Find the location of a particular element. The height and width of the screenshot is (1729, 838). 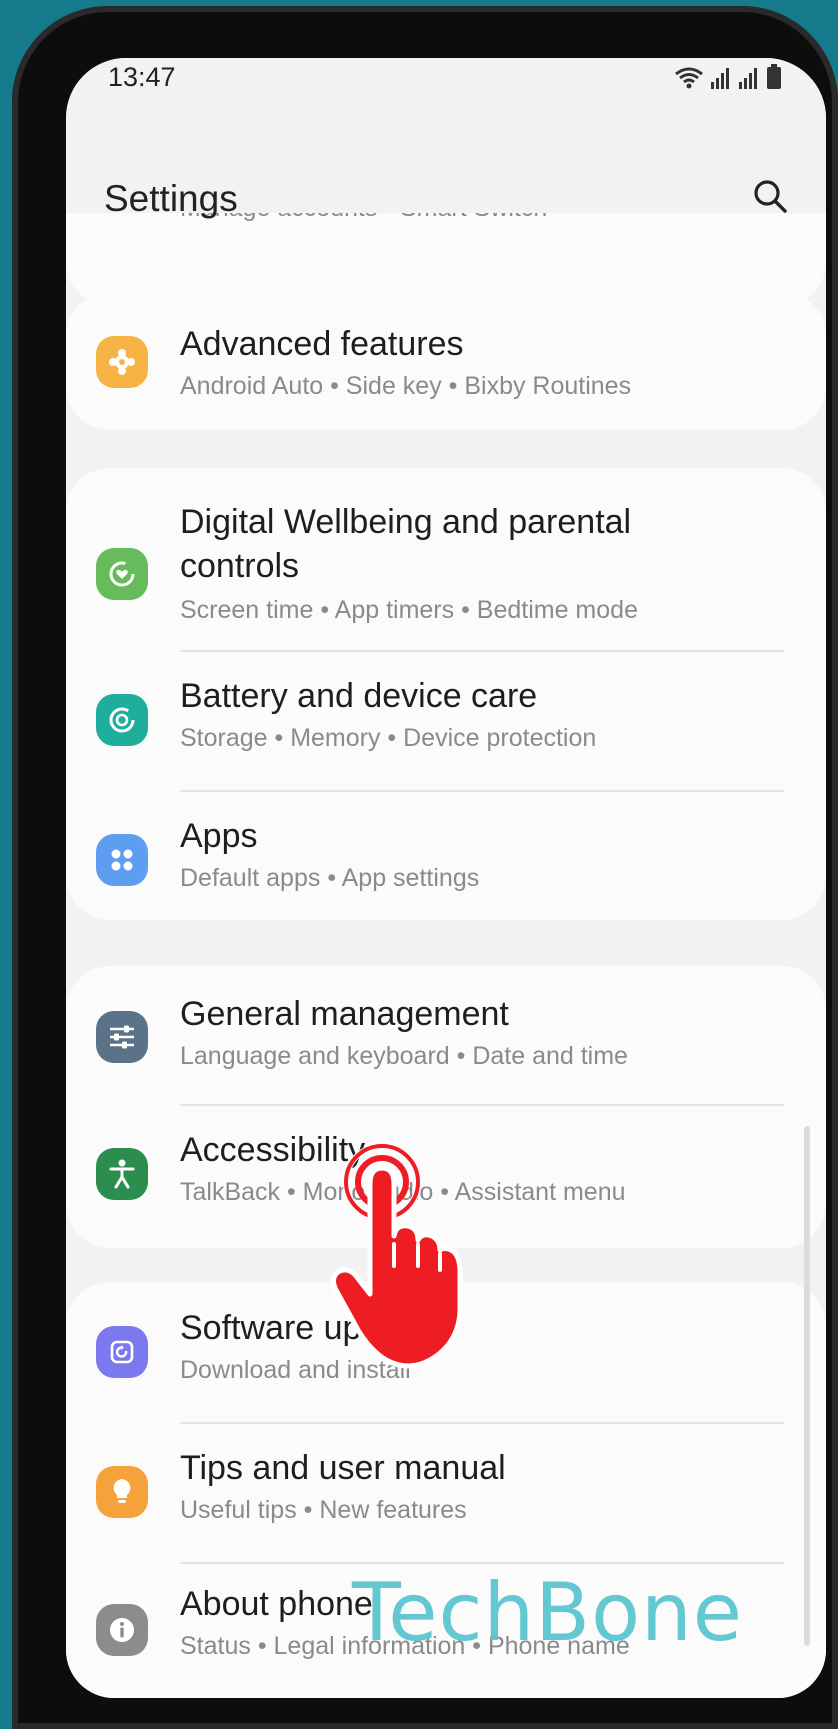

wifi-icon is located at coordinates (689, 78).